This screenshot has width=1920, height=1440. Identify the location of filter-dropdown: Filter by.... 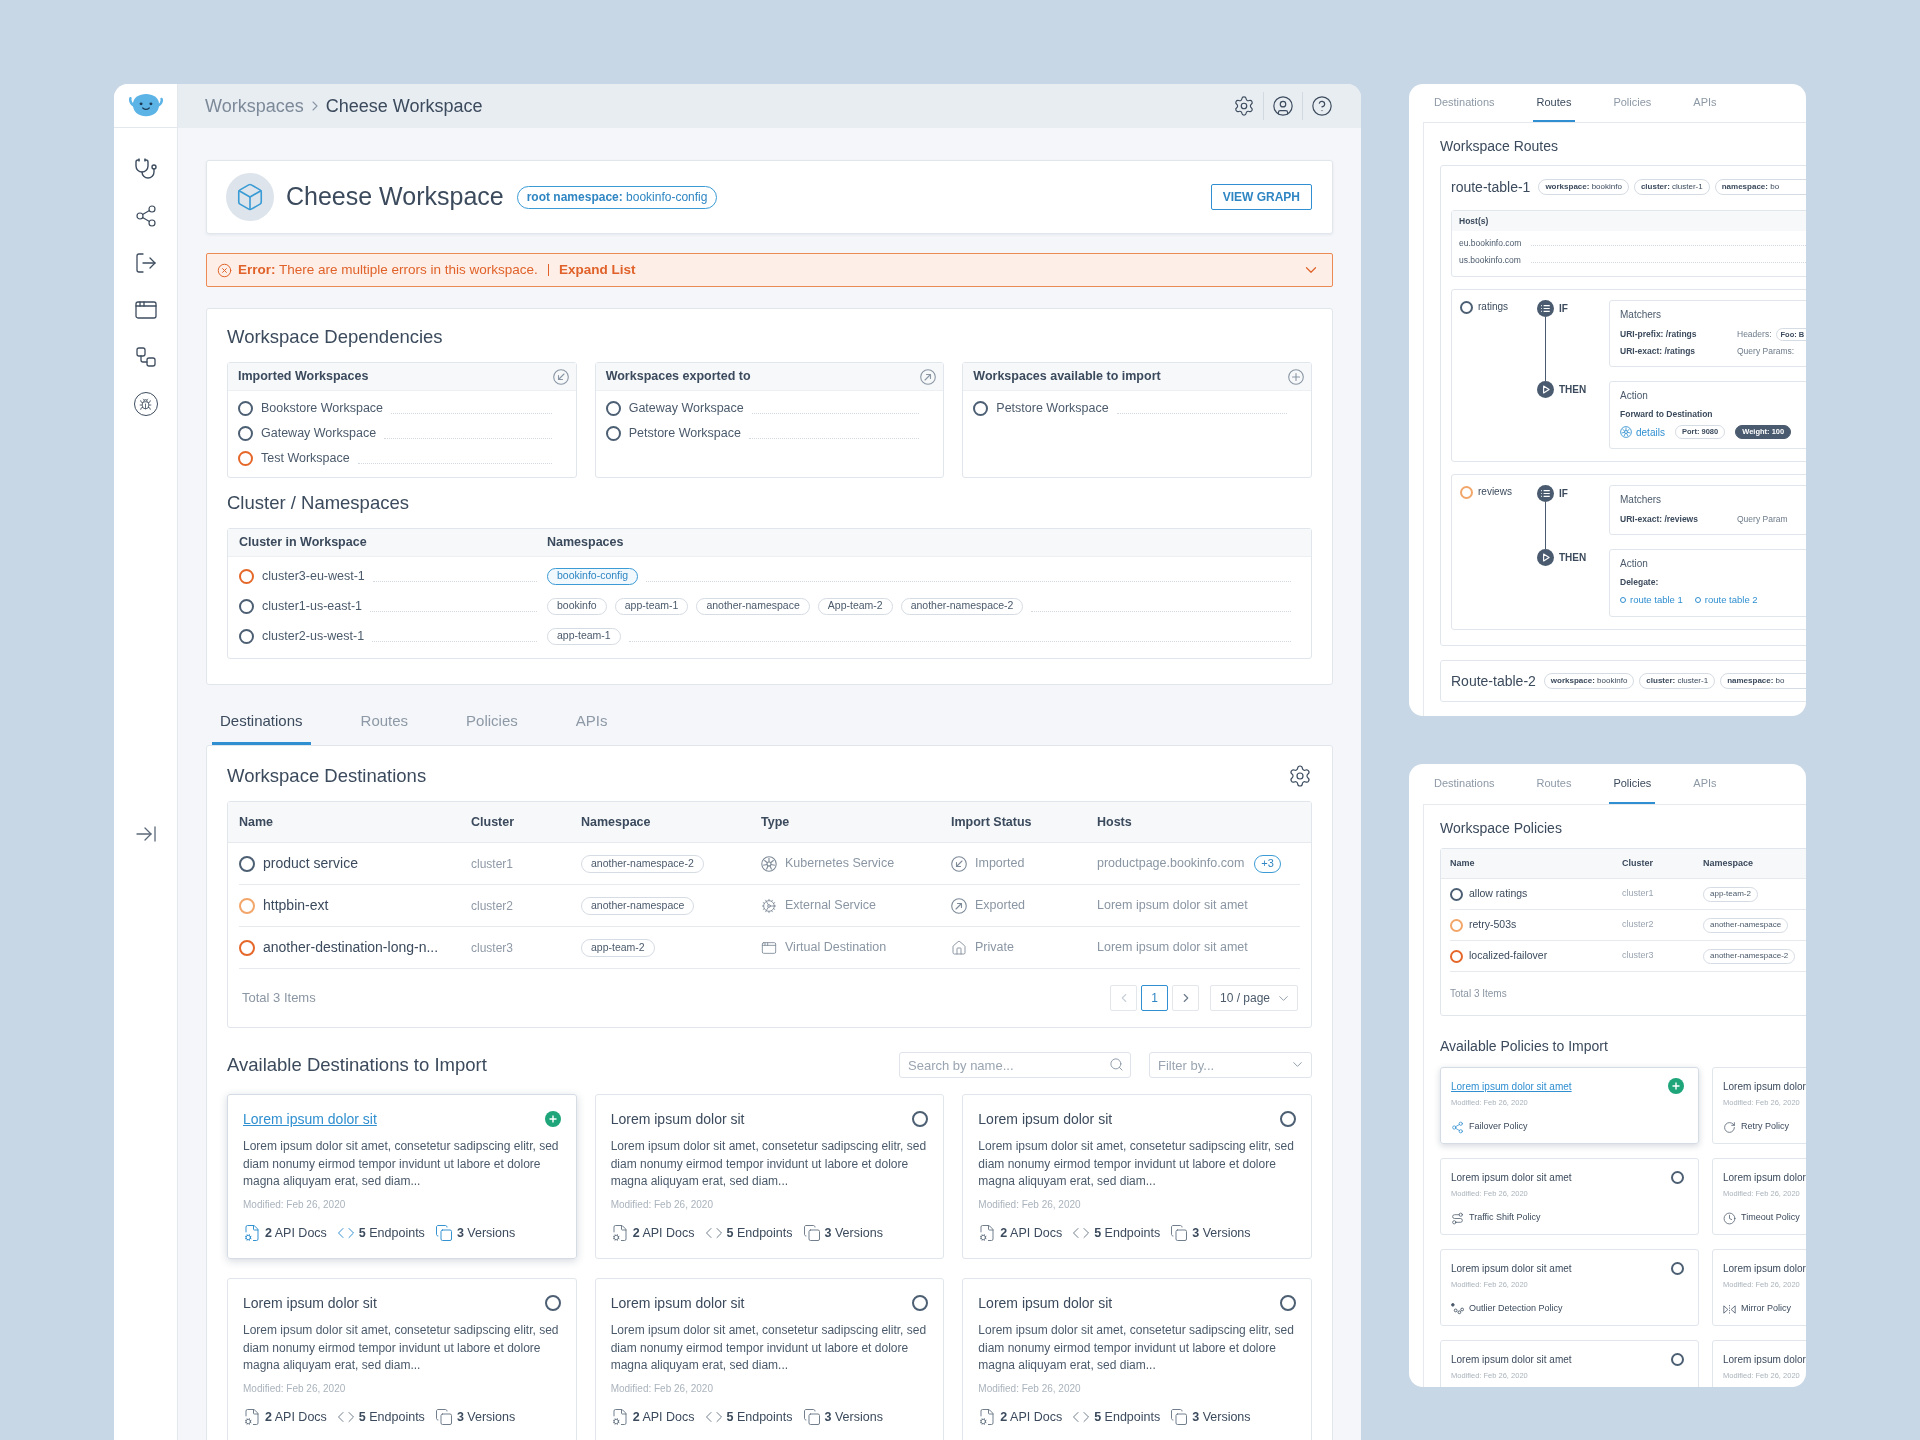
(1230, 1065).